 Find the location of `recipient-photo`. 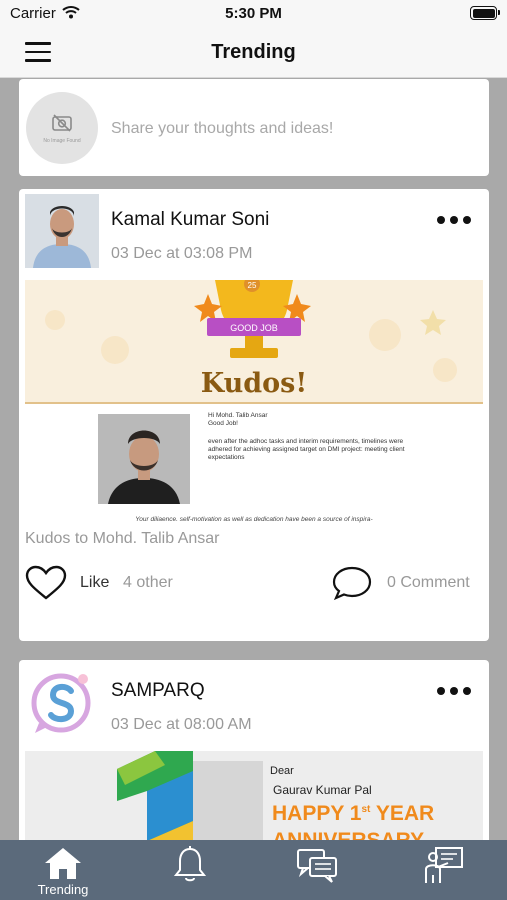

recipient-photo is located at coordinates (144, 459).